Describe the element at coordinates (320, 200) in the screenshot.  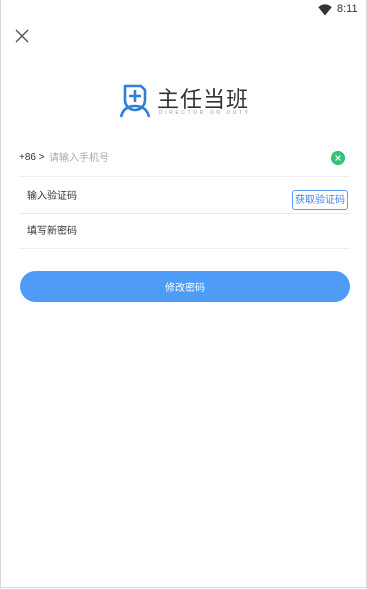
I see `get-code-button: 获取验证码` at that location.